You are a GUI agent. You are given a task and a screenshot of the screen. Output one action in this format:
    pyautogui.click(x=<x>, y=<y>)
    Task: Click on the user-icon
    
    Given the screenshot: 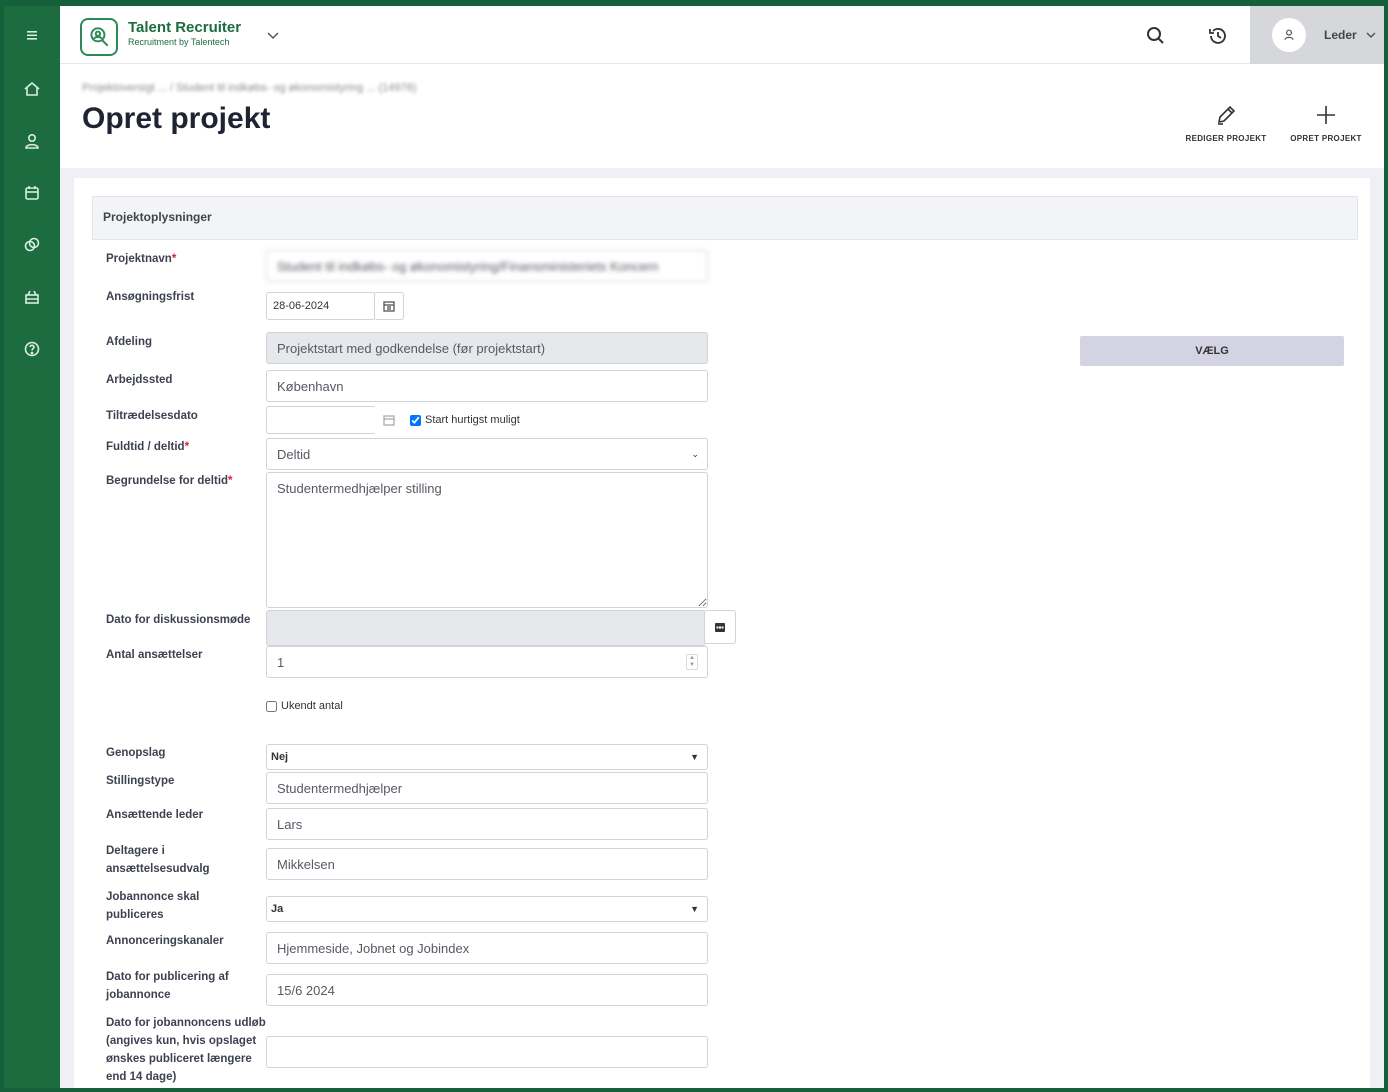 What is the action you would take?
    pyautogui.click(x=32, y=141)
    